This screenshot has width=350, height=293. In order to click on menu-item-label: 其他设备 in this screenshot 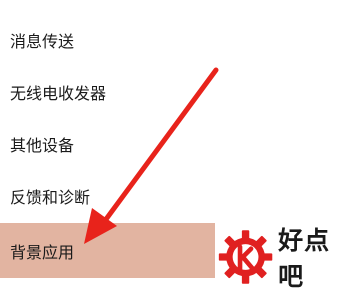, I will do `click(42, 145)`.